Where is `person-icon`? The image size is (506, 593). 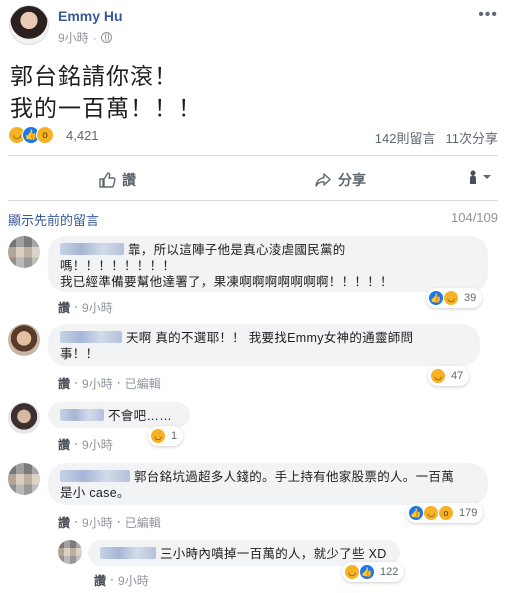 person-icon is located at coordinates (473, 177).